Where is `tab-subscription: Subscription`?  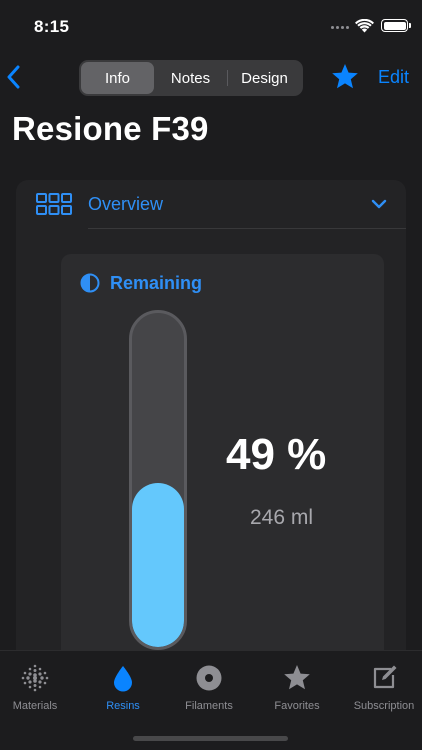 tab-subscription: Subscription is located at coordinates (382, 693).